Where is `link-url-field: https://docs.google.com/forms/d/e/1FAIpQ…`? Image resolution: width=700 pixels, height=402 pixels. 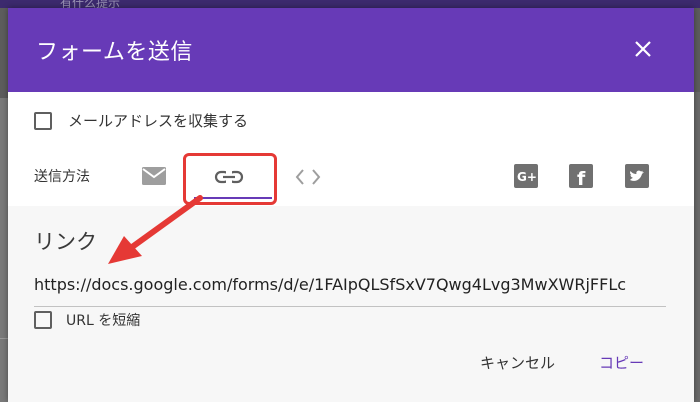 link-url-field: https://docs.google.com/forms/d/e/1FAIpQ… is located at coordinates (350, 289).